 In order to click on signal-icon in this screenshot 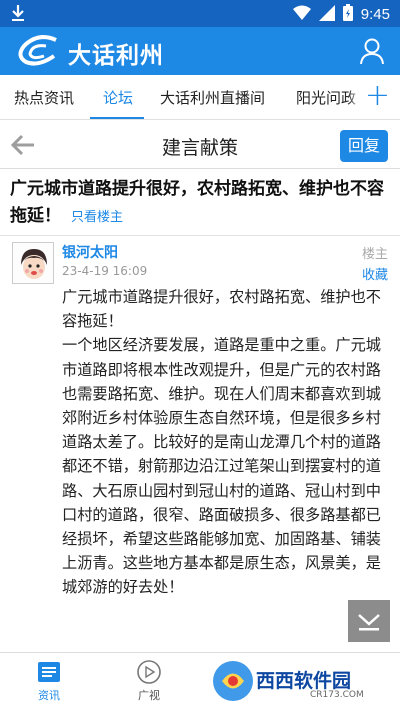, I will do `click(326, 14)`.